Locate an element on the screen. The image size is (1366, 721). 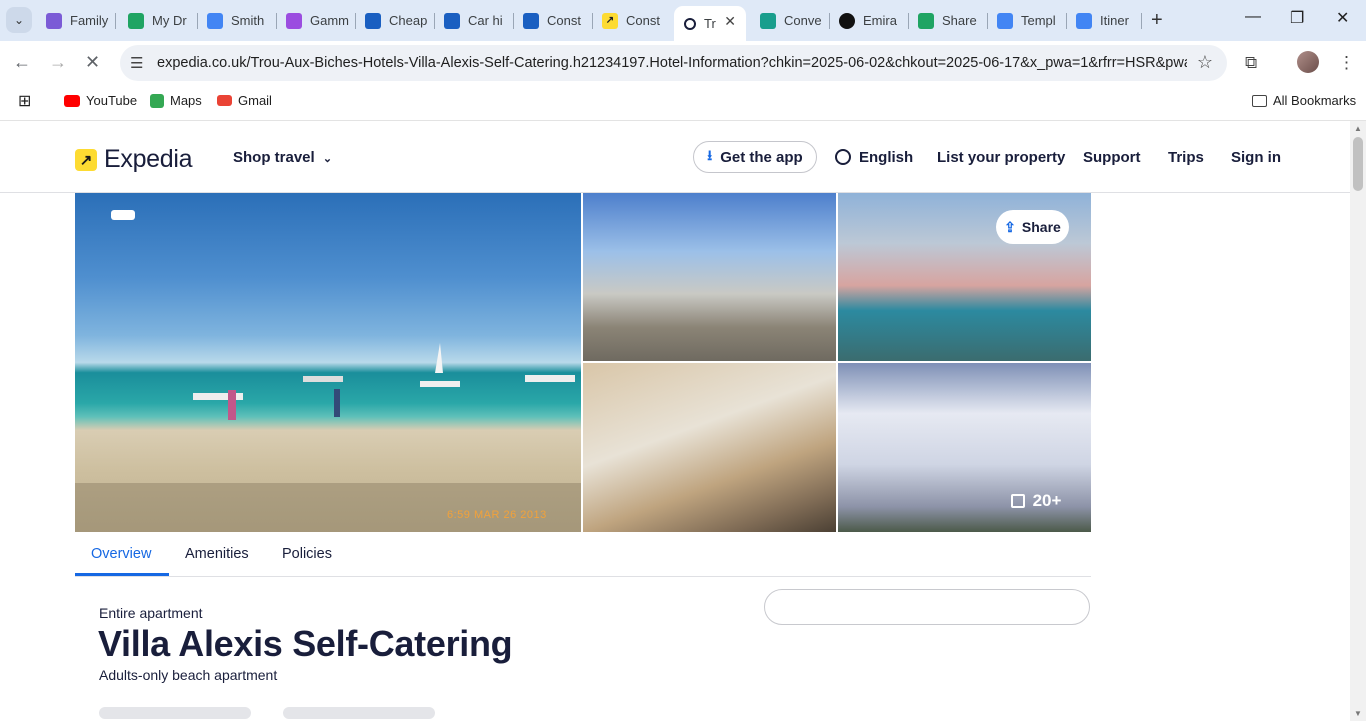
profile-avatar is located at coordinates (1308, 62).